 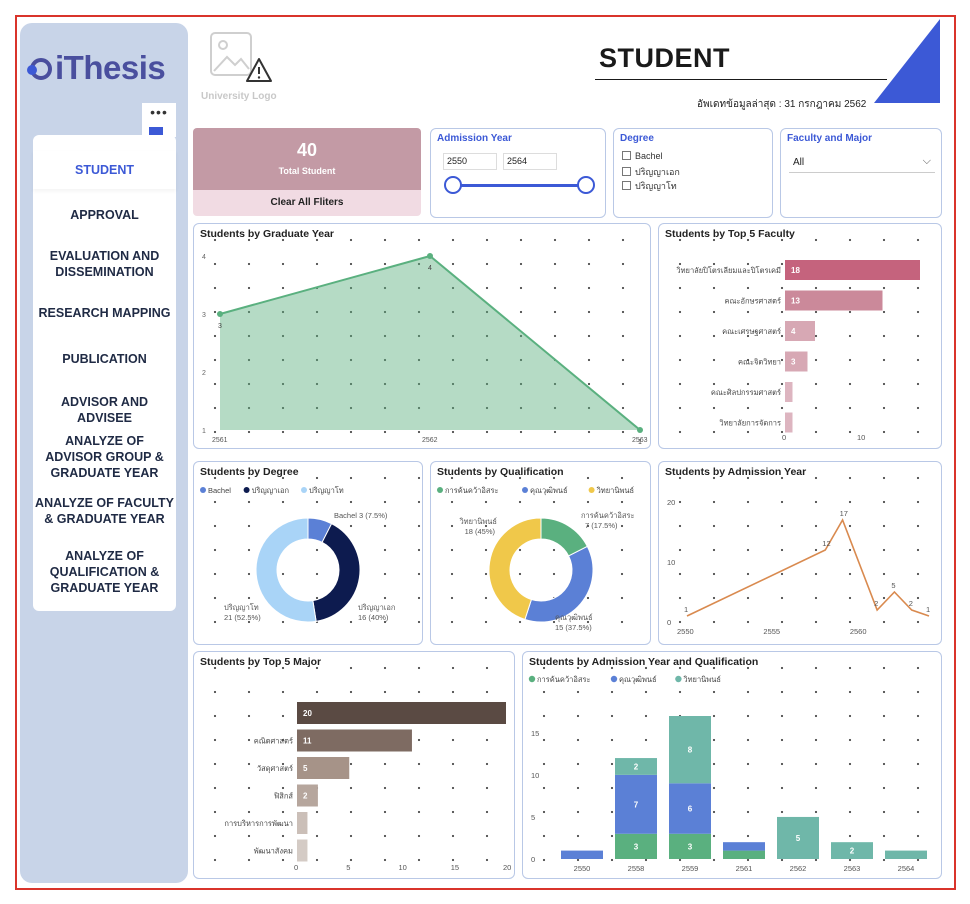 What do you see at coordinates (657, 172) in the screenshot?
I see `option-label: ปริญญาเอก` at bounding box center [657, 172].